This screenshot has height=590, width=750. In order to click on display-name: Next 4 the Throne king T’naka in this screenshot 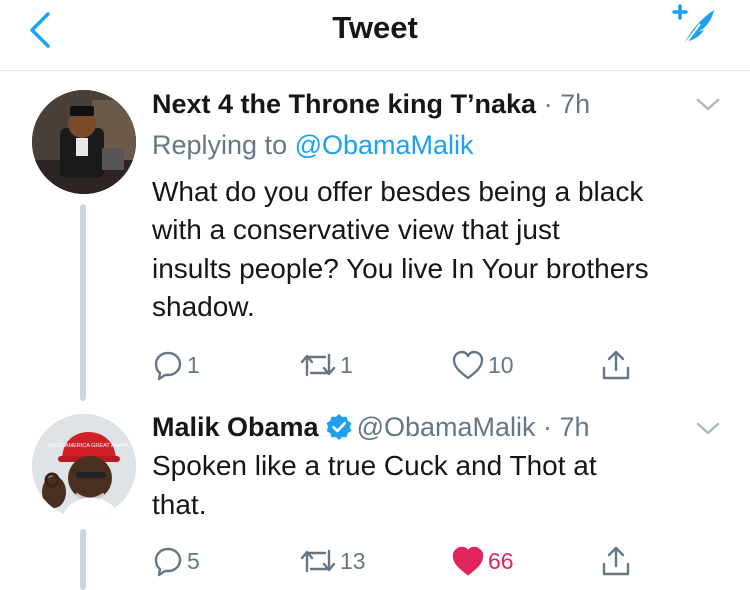, I will do `click(344, 104)`.